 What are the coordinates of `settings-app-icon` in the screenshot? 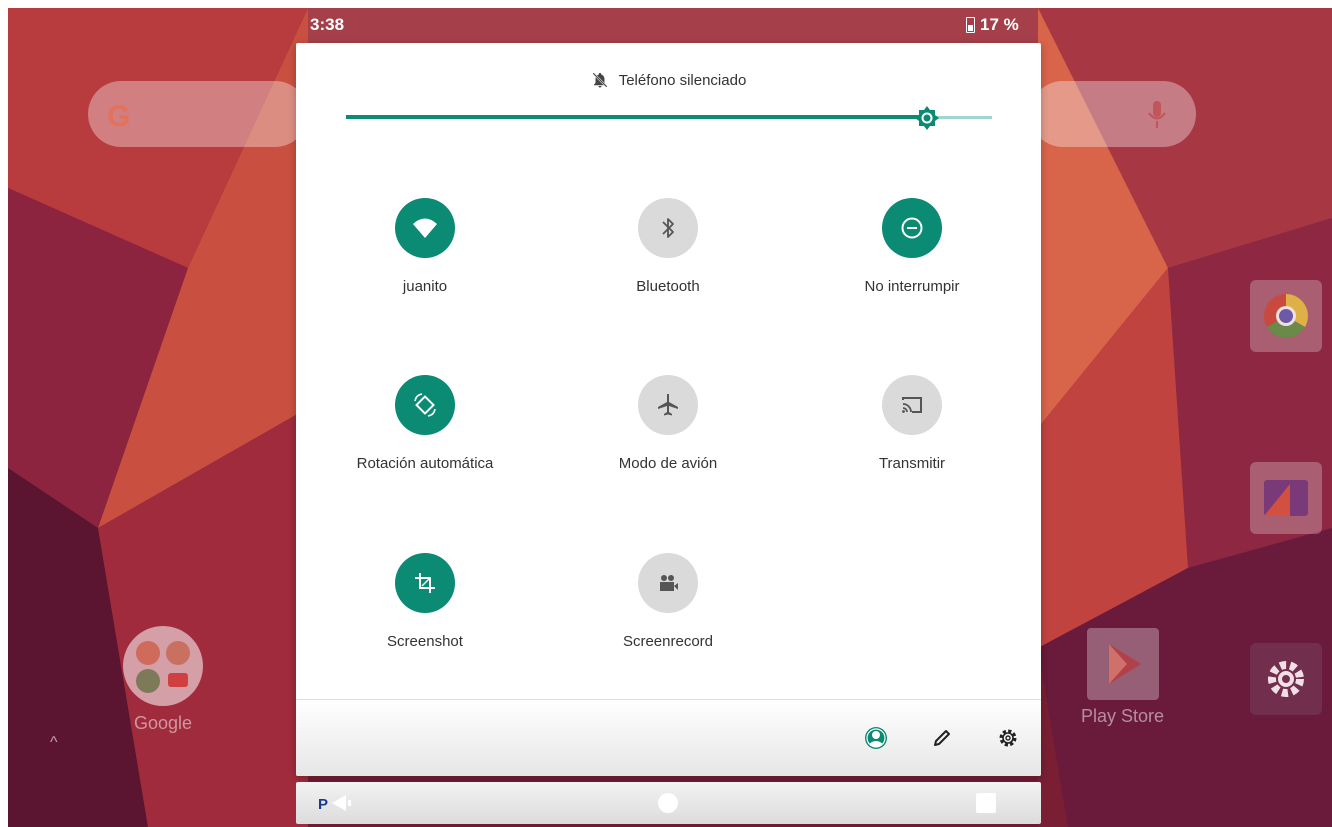 It's located at (1286, 679).